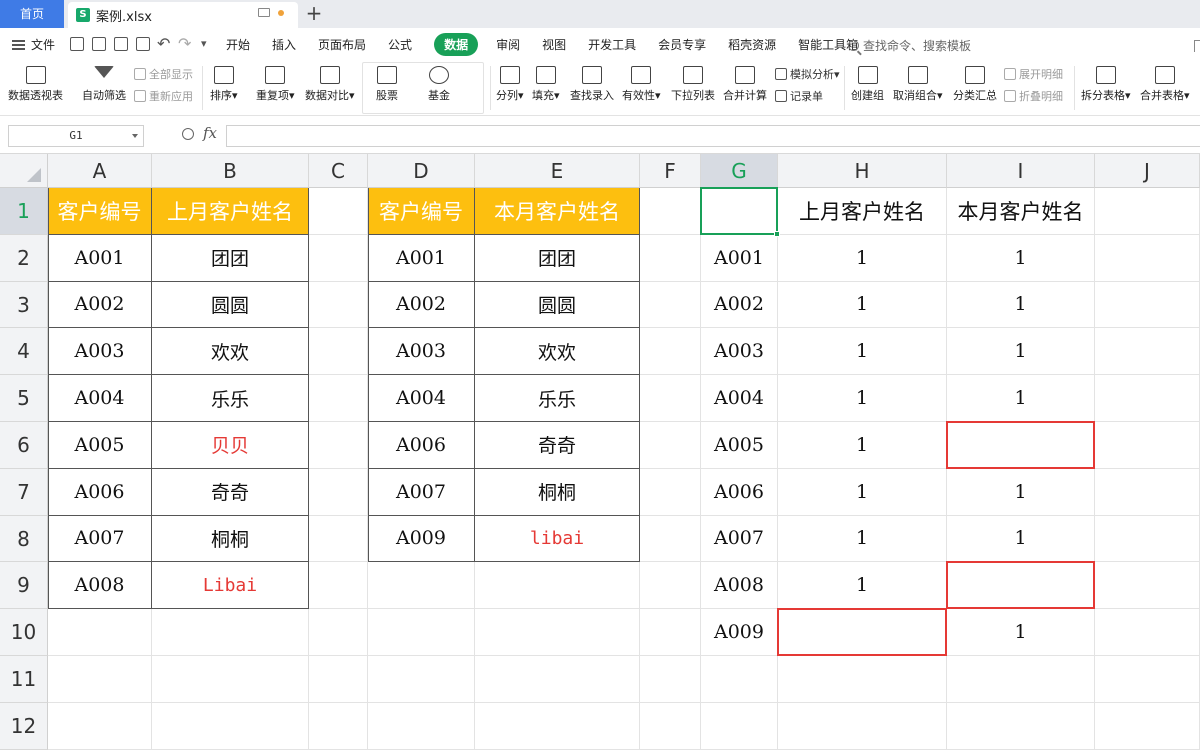  Describe the element at coordinates (100, 445) in the screenshot. I see `table-data-cell: A005` at that location.